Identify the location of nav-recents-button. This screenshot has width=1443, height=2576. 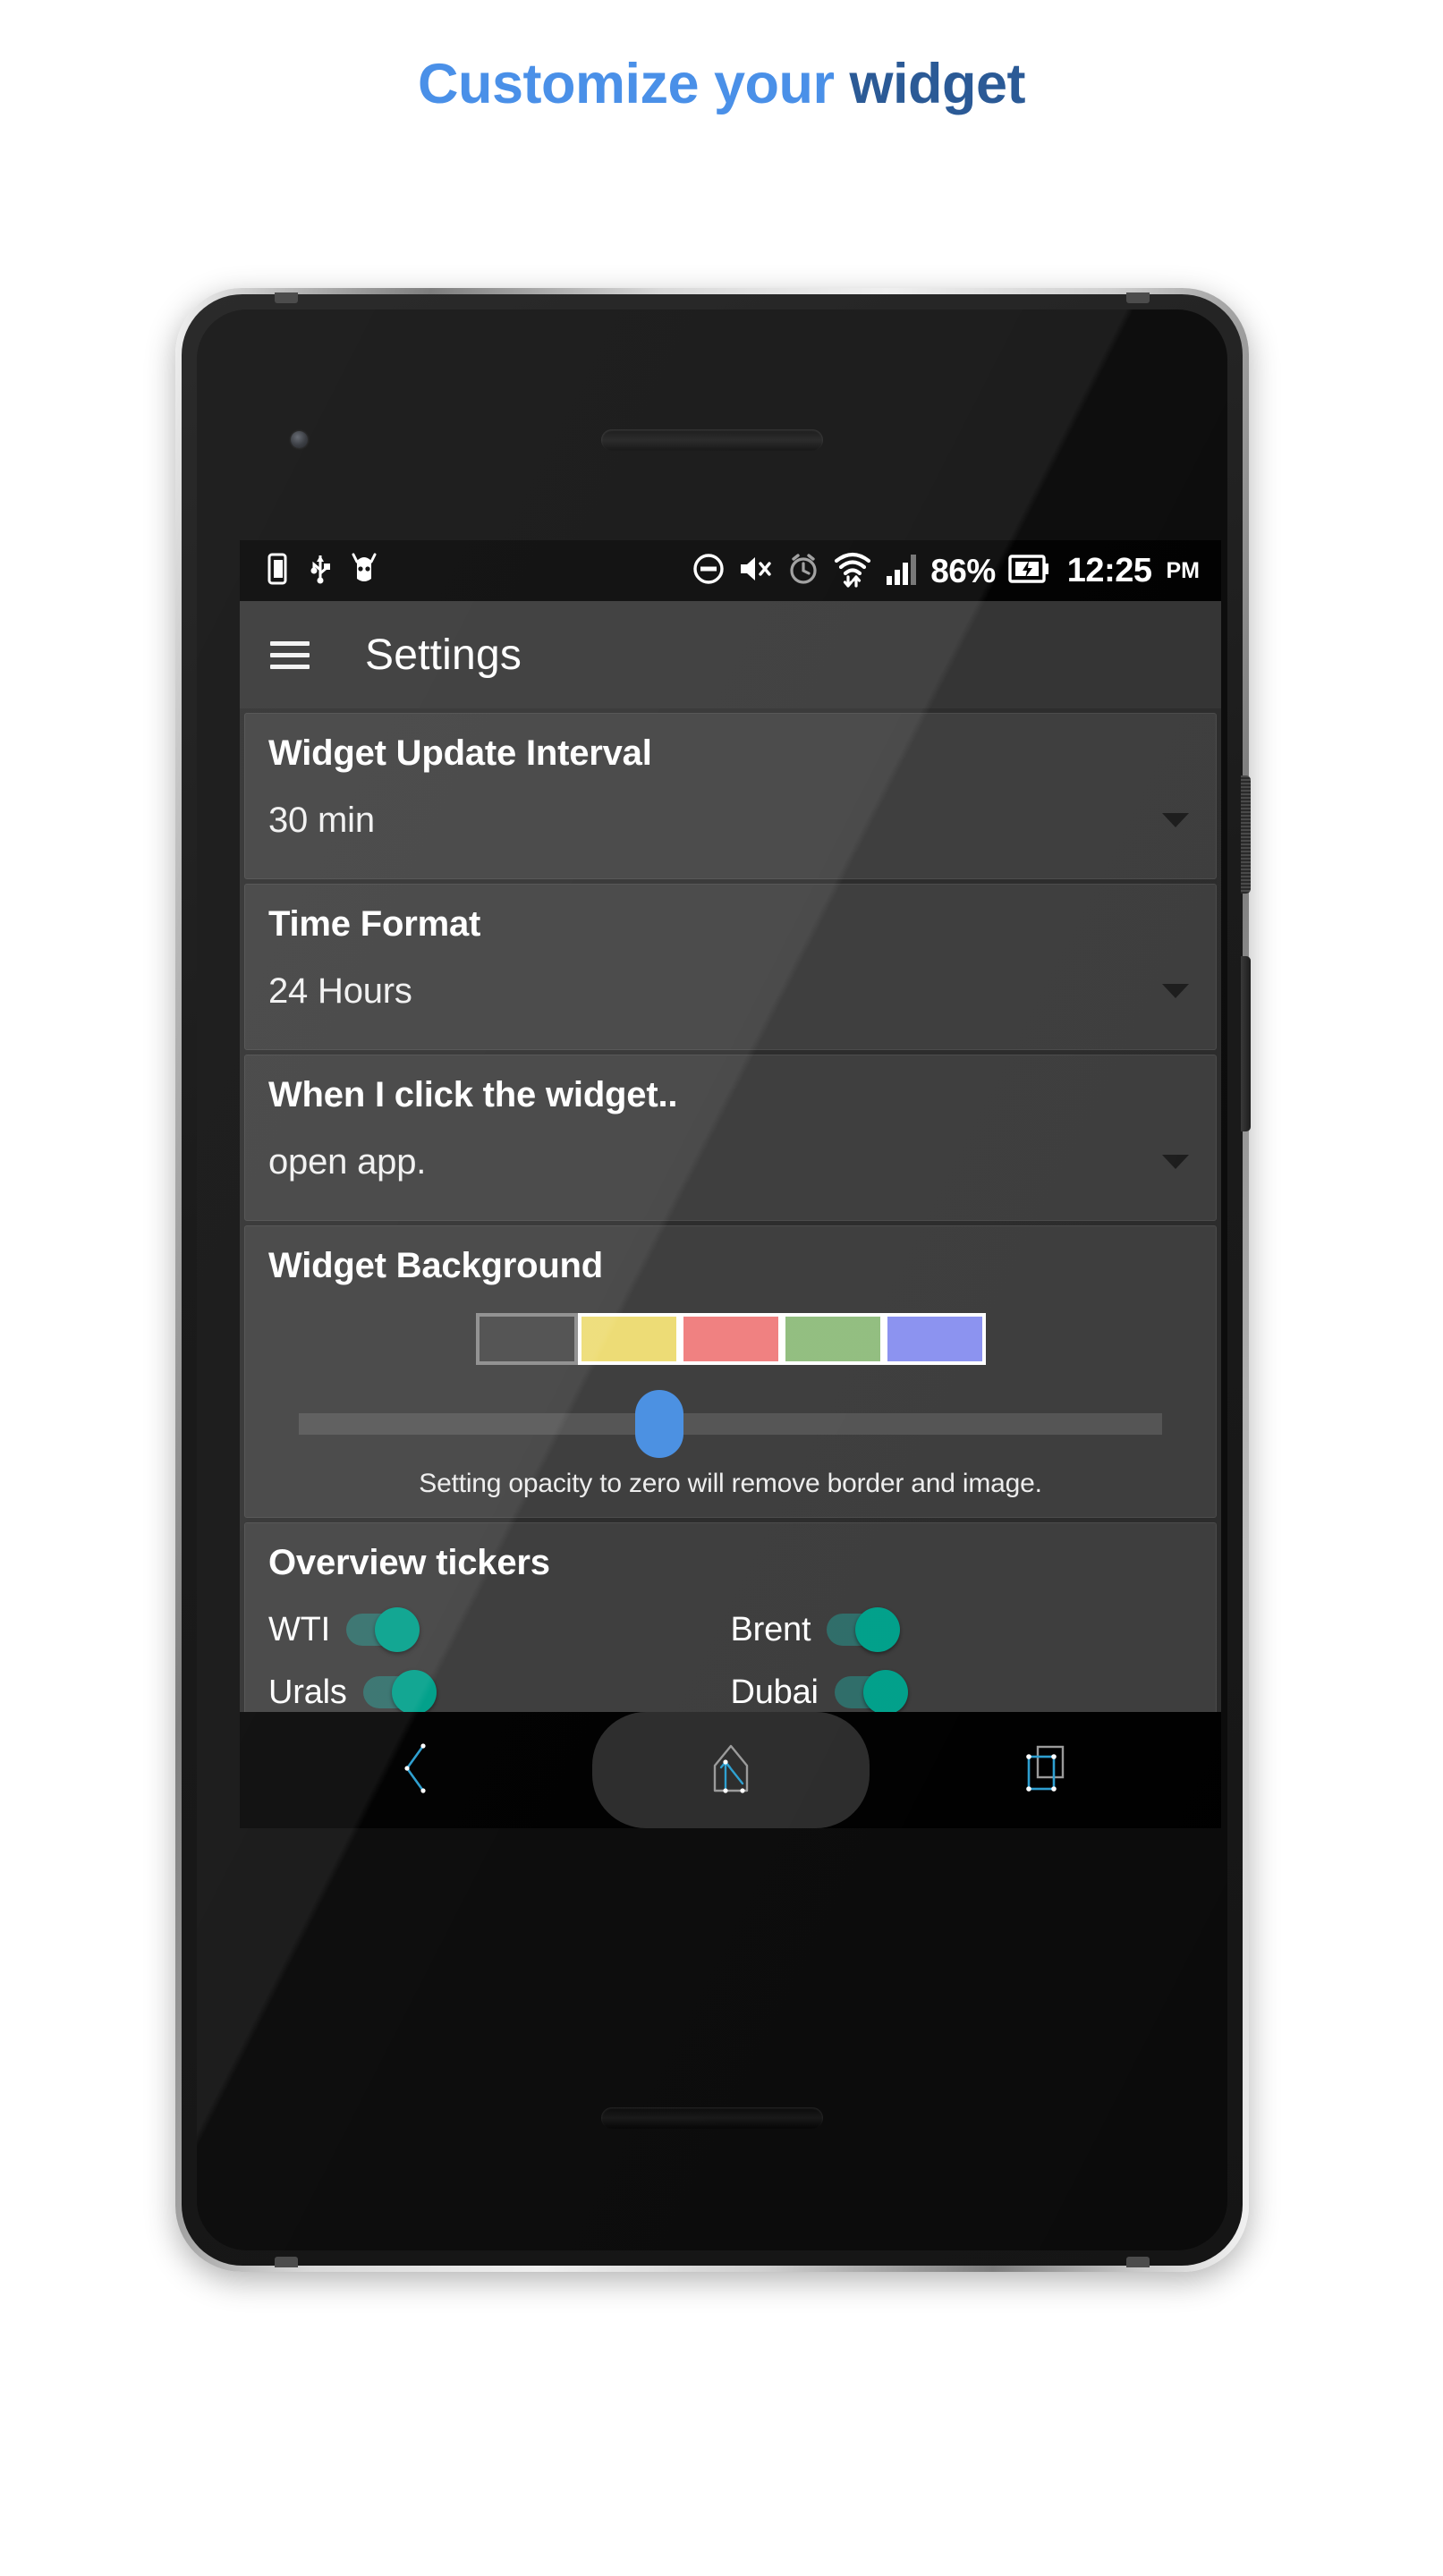
(1046, 1770).